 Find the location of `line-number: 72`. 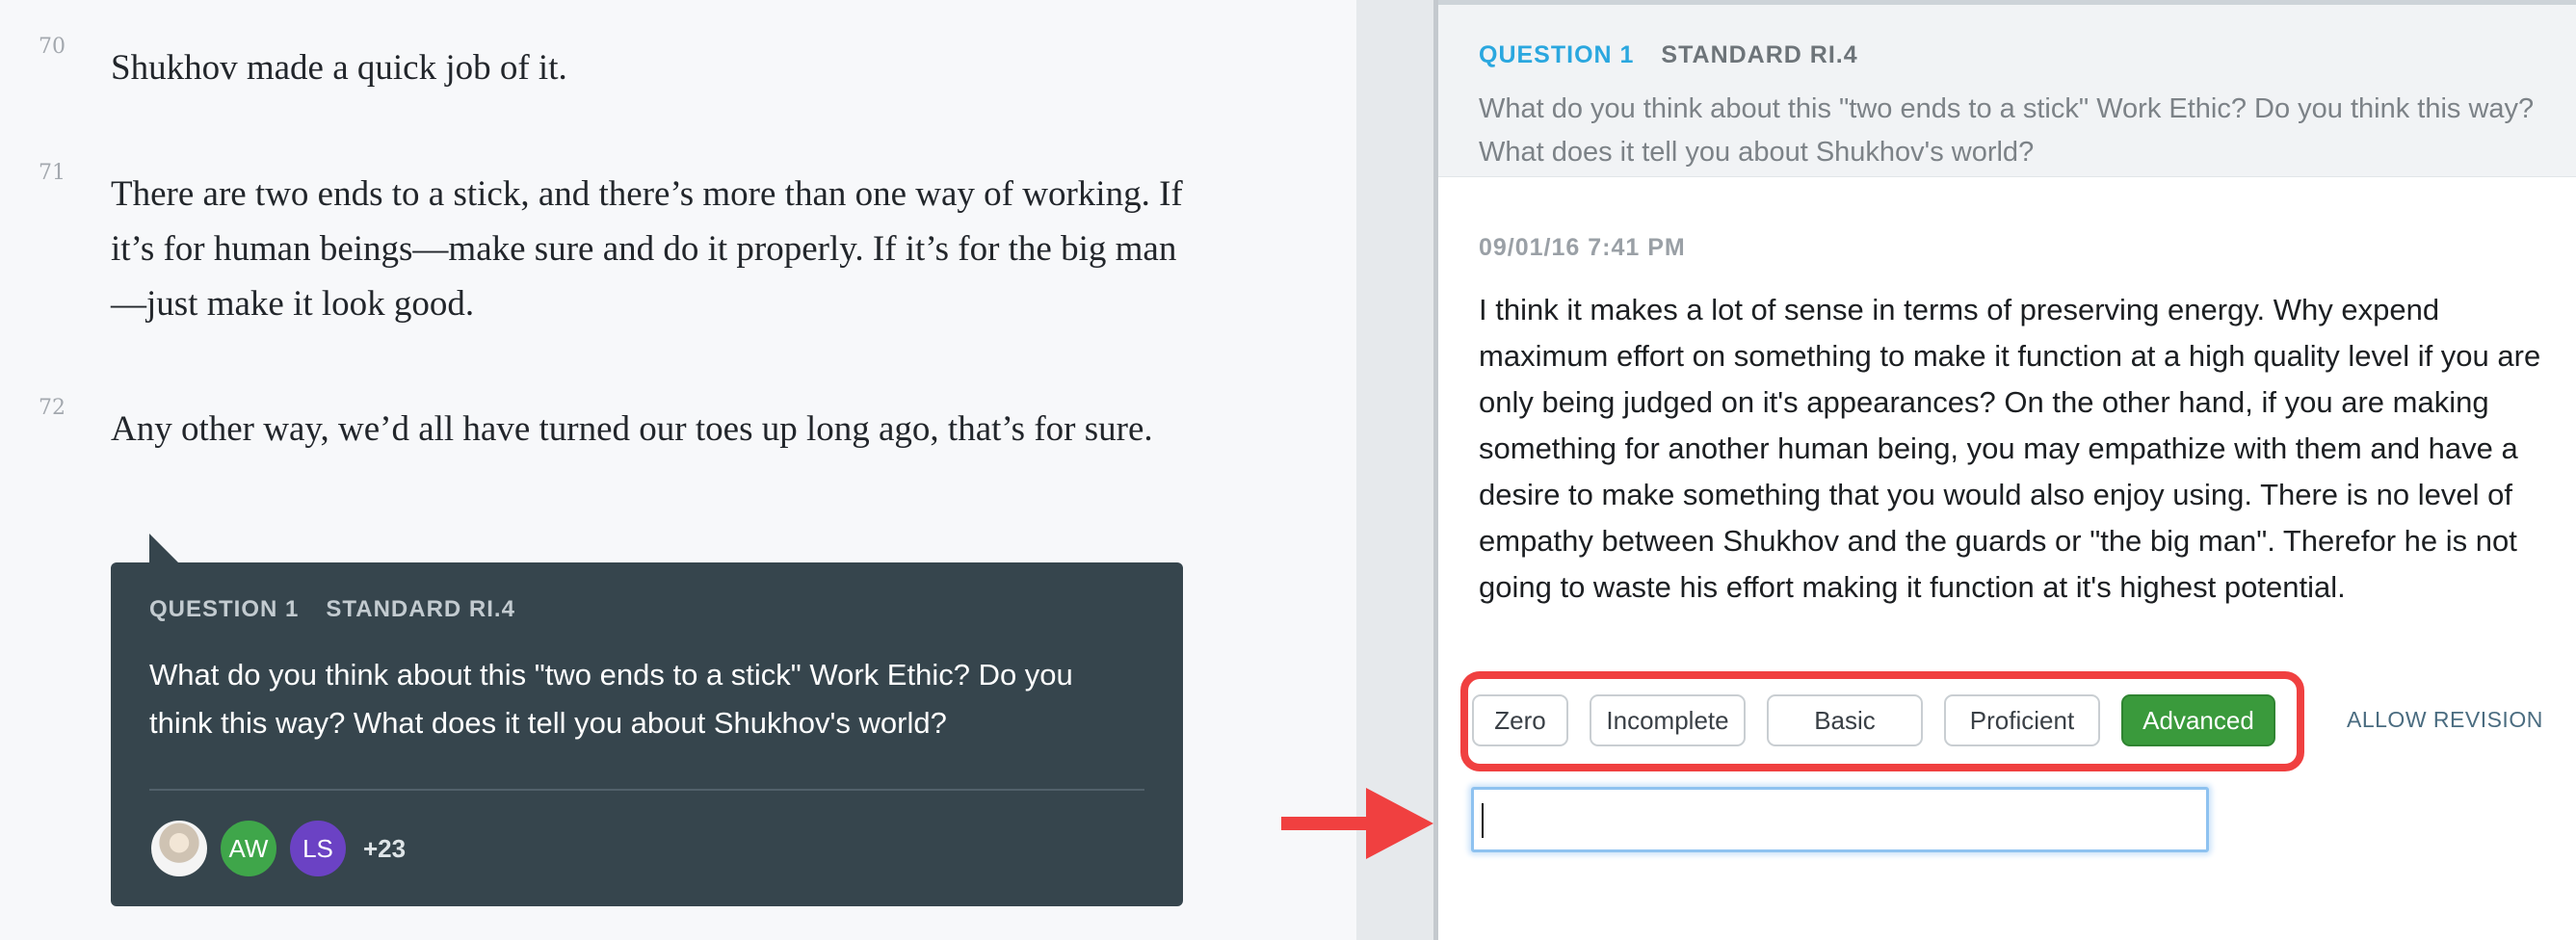

line-number: 72 is located at coordinates (53, 408).